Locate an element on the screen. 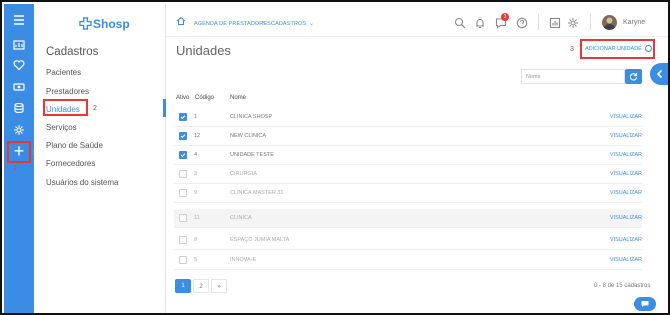 This screenshot has width=670, height=315. gear-icon is located at coordinates (573, 22).